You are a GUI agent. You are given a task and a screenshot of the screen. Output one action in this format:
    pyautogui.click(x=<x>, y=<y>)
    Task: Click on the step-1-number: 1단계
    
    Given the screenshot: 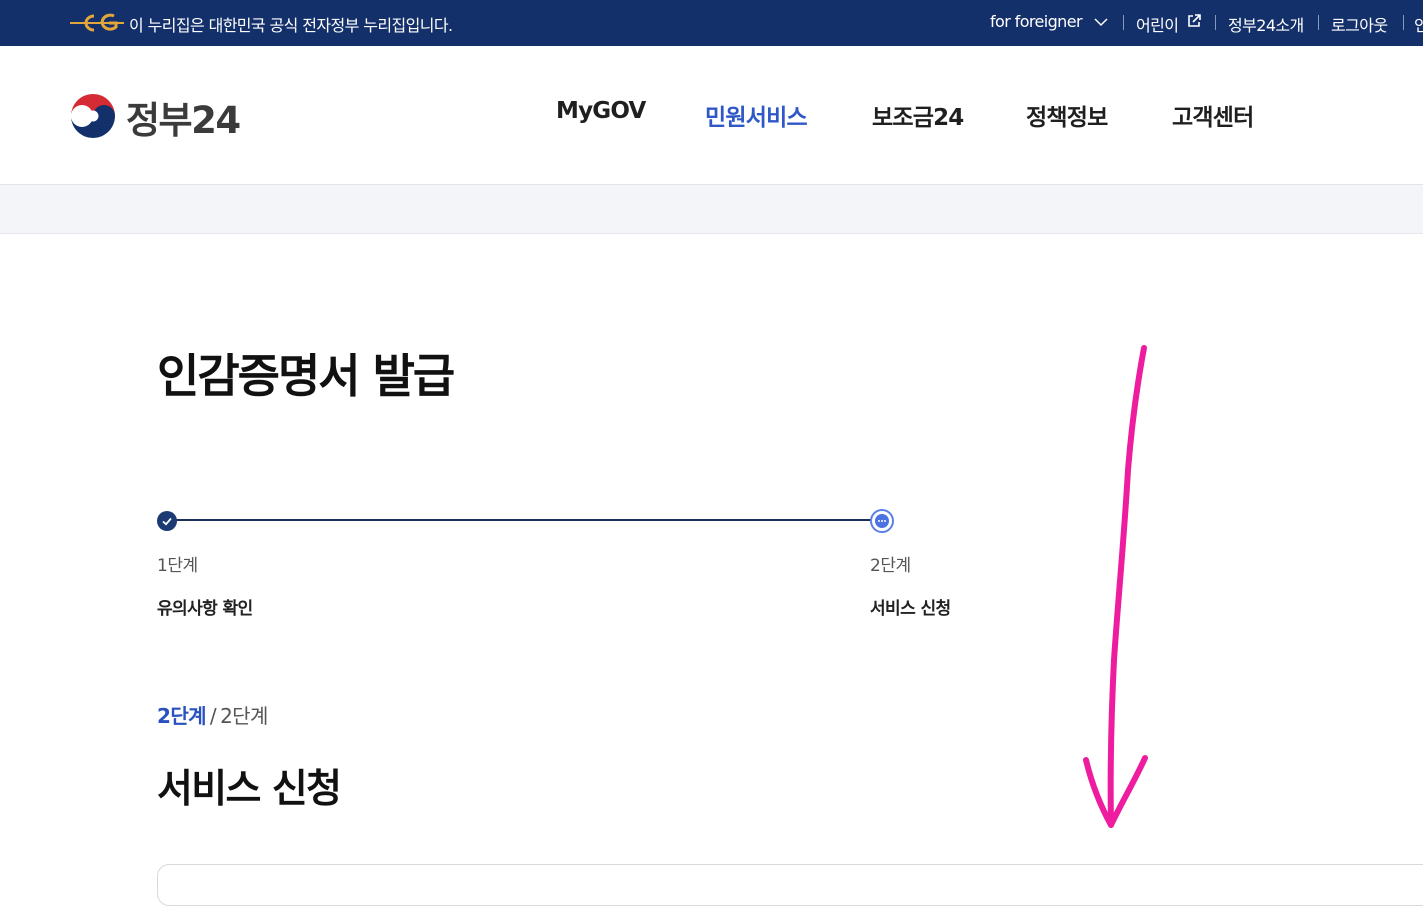 What is the action you would take?
    pyautogui.click(x=177, y=566)
    